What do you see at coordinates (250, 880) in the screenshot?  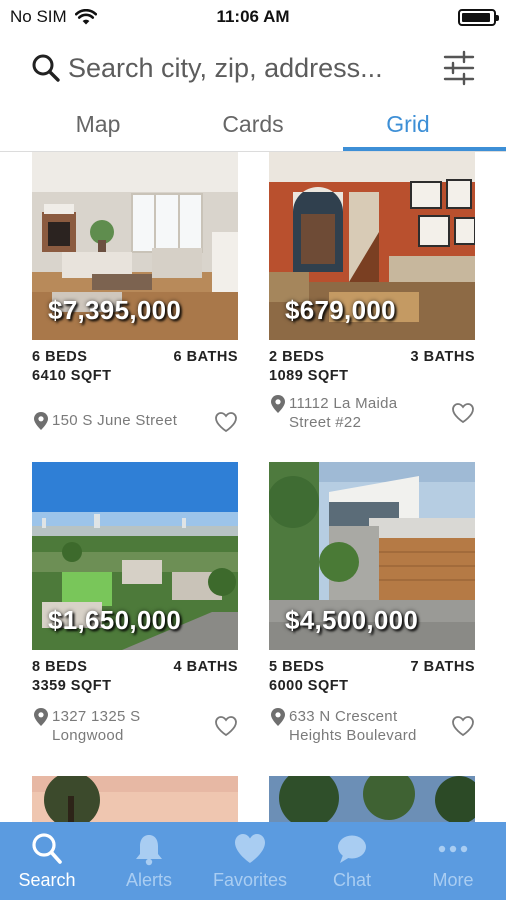 I see `nav-label: Favorites` at bounding box center [250, 880].